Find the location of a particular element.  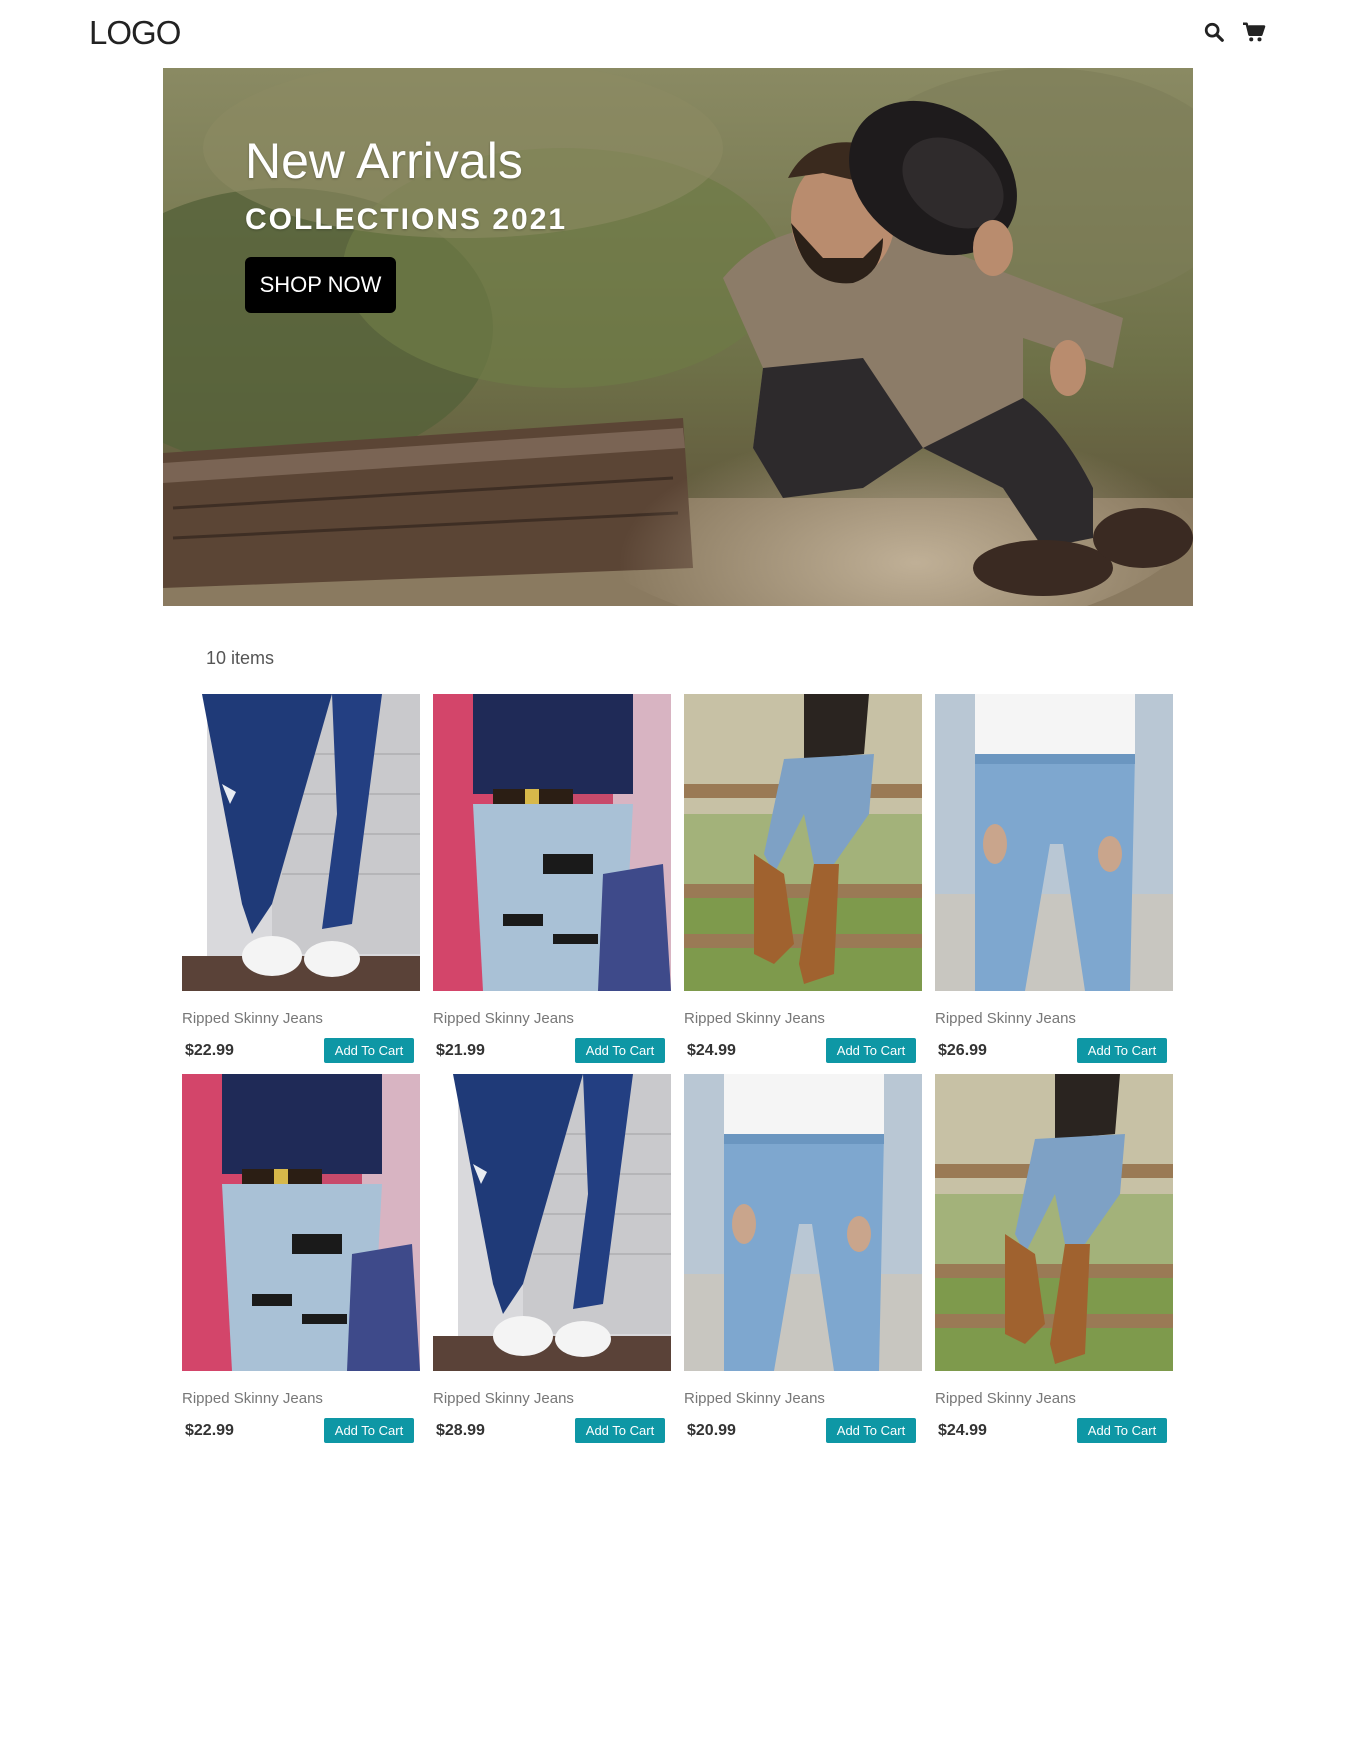

product-card: Ripped Skinny Jeans $21.99 Add To Cart is located at coordinates (552, 879).